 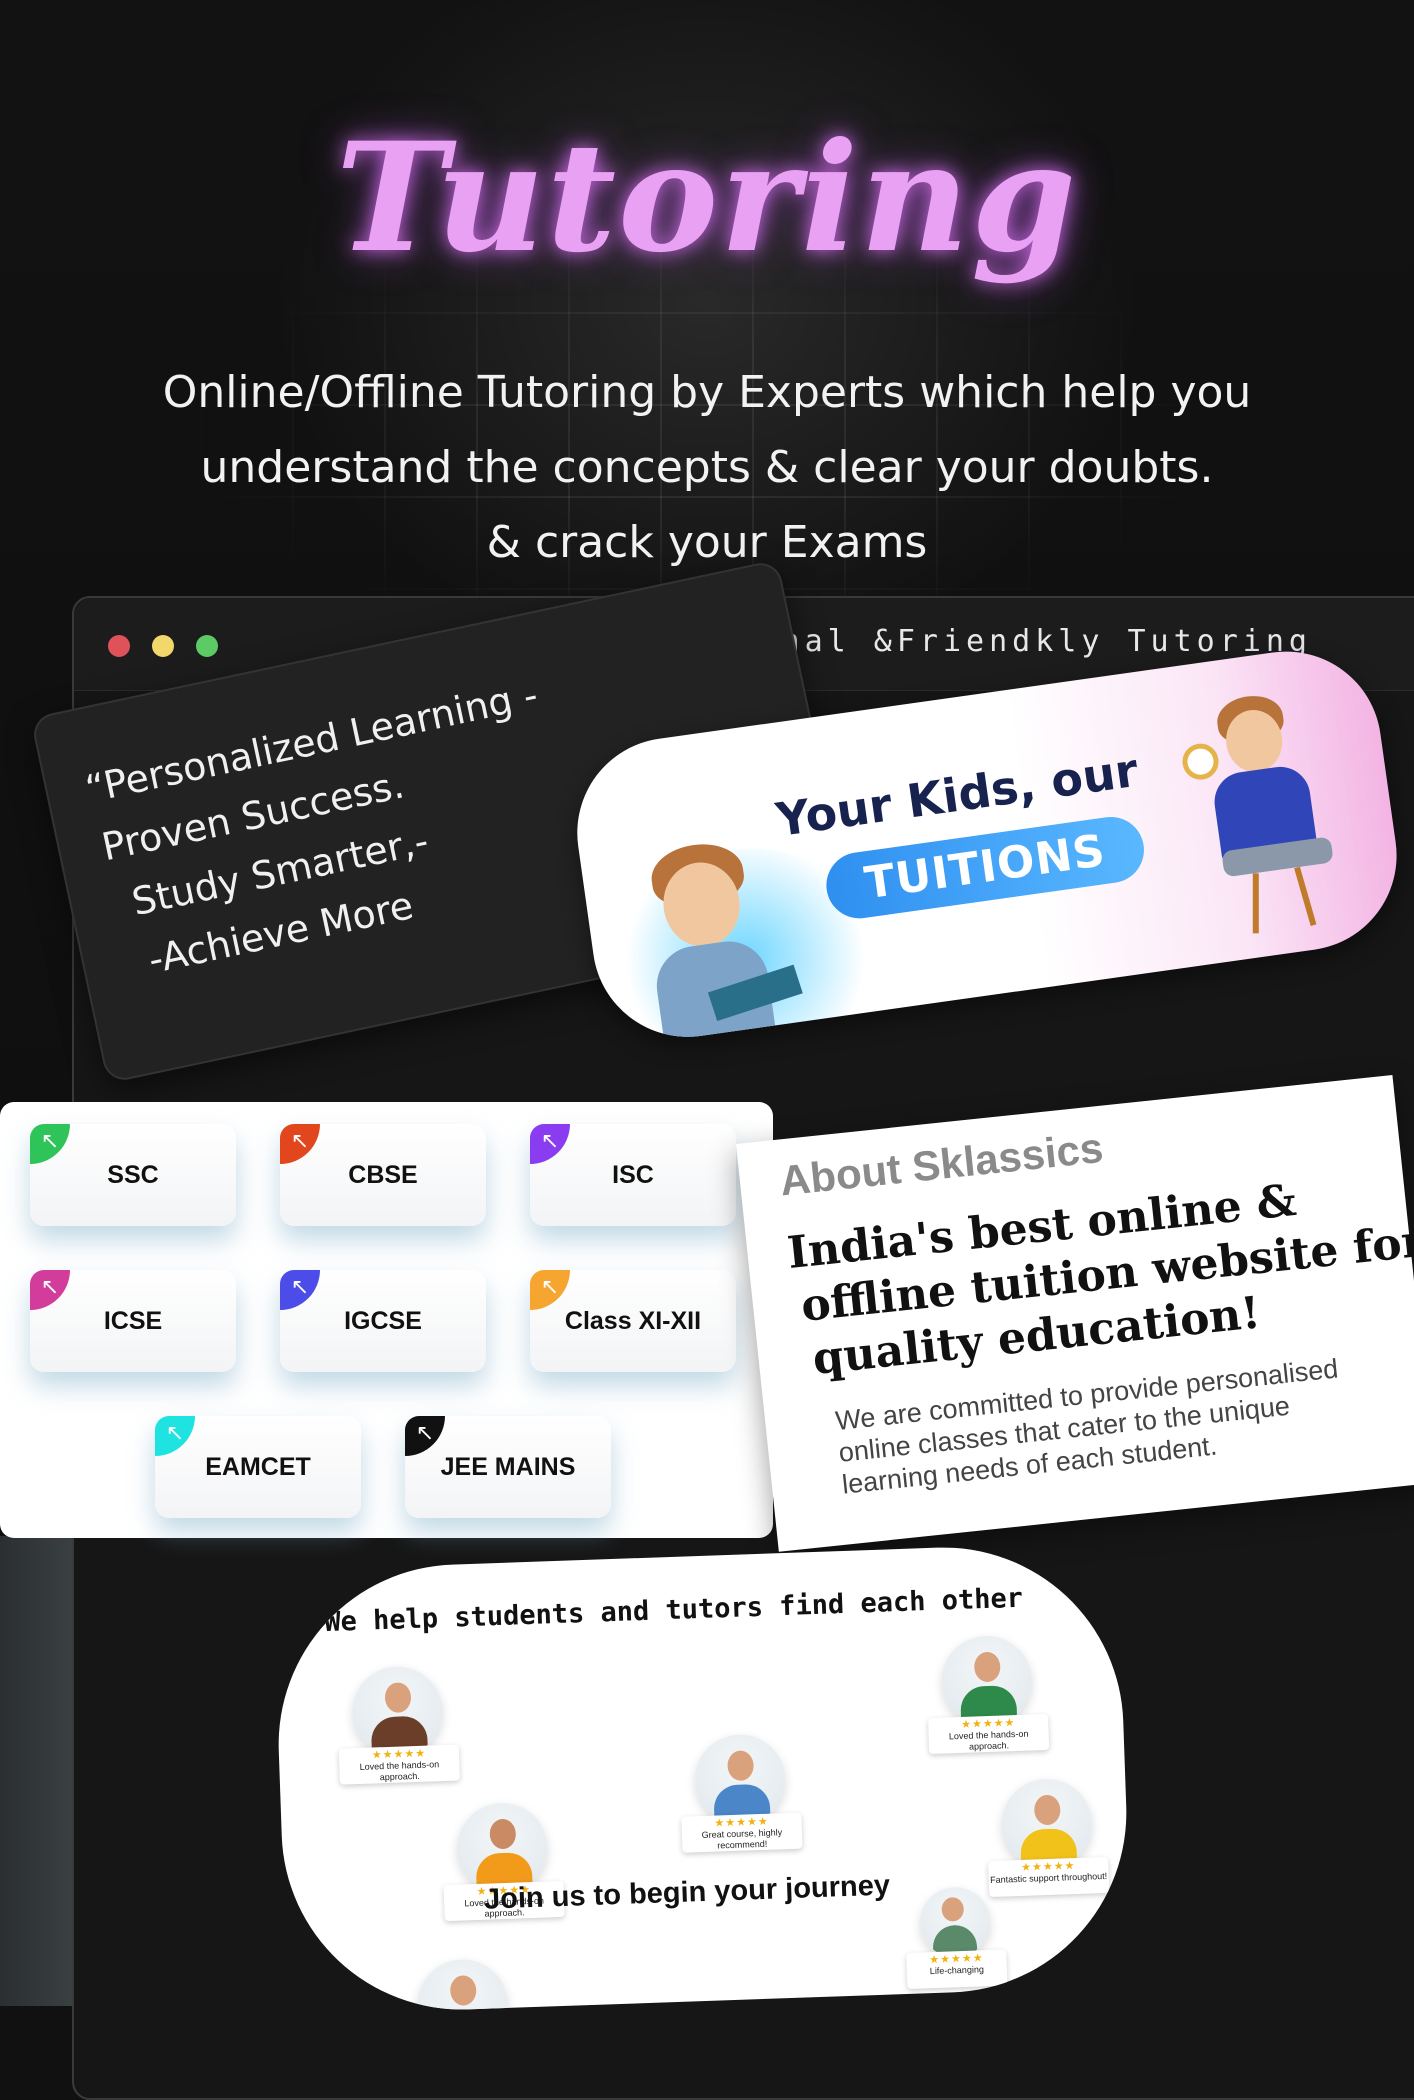 What do you see at coordinates (383, 1321) in the screenshot?
I see `board-card-igcse: IGCSE ↖` at bounding box center [383, 1321].